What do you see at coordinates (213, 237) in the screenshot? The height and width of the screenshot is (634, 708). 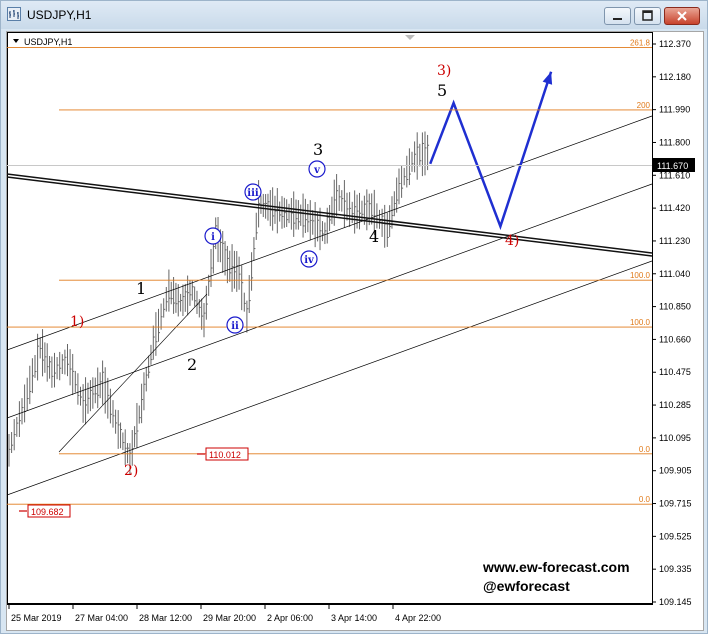 I see `wave-label-blue-i: i` at bounding box center [213, 237].